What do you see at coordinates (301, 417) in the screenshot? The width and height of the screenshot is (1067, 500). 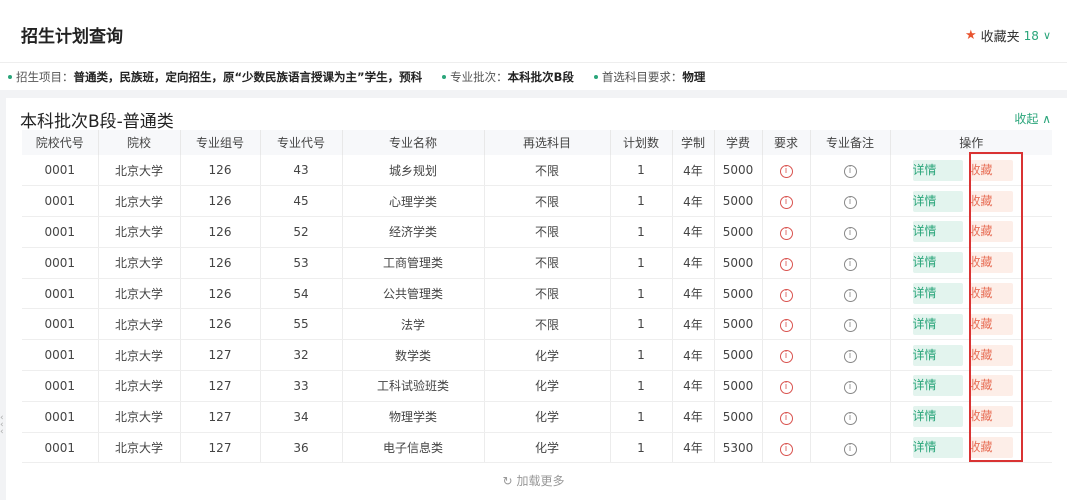 I see `major-code: 34` at bounding box center [301, 417].